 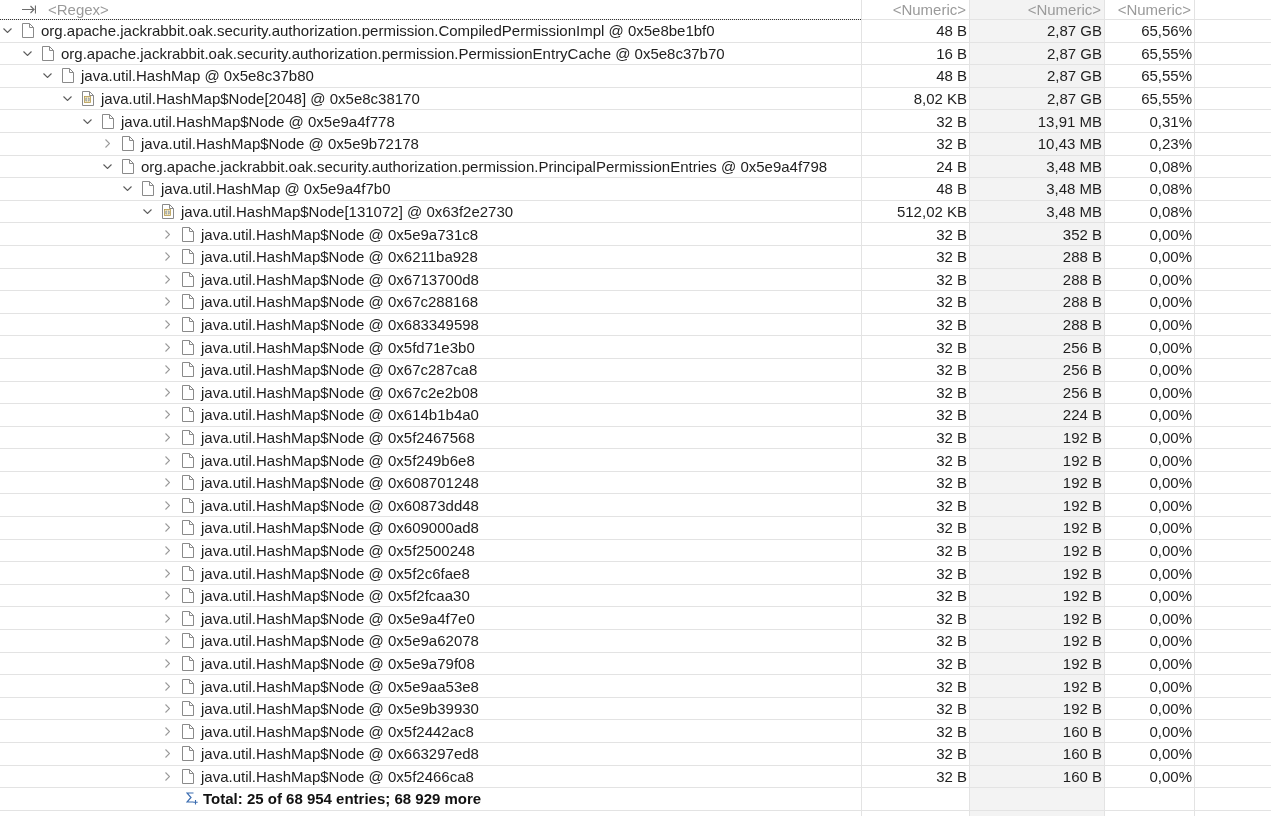 I want to click on tree-item: java.util.HashMap$Node @ 0x5e9a731c8, so click(x=340, y=234).